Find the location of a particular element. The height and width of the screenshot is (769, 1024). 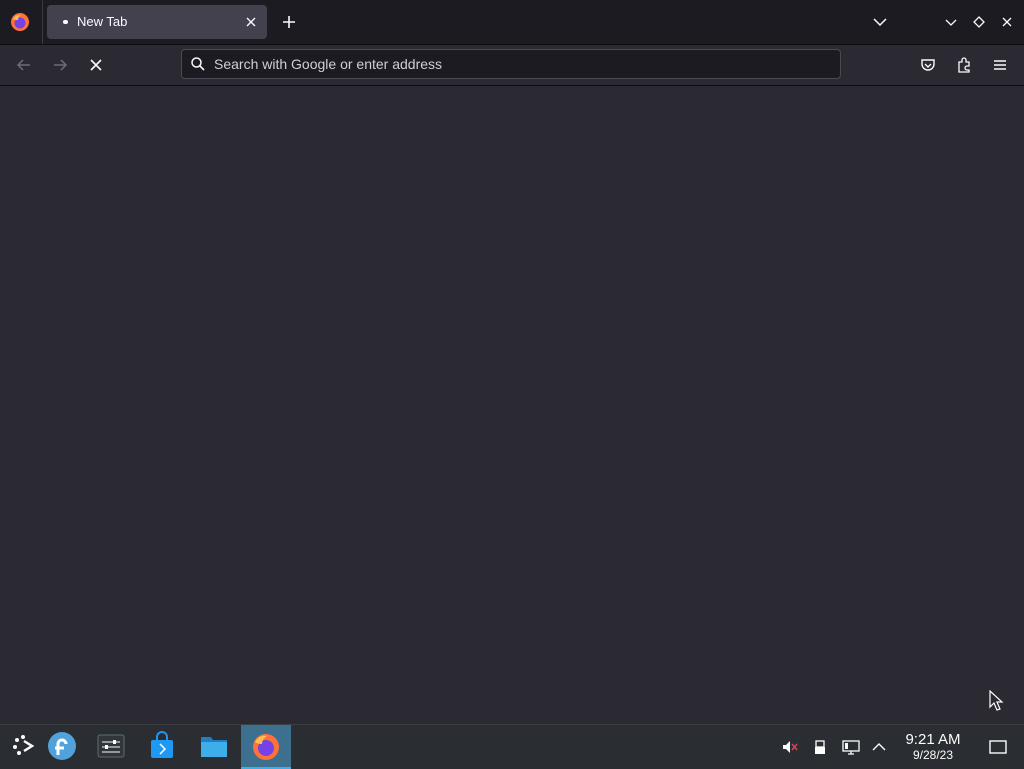

navigation-toolbar is located at coordinates (512, 65).